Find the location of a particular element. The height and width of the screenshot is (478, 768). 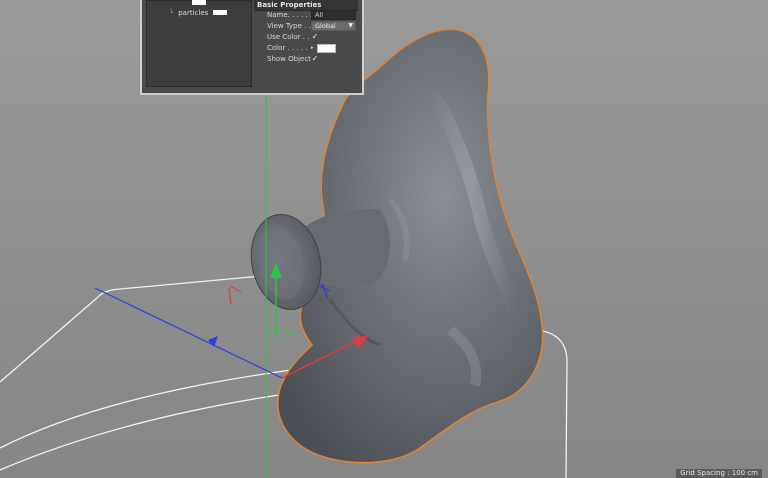

tree-branch-icon: └ is located at coordinates (171, 12).